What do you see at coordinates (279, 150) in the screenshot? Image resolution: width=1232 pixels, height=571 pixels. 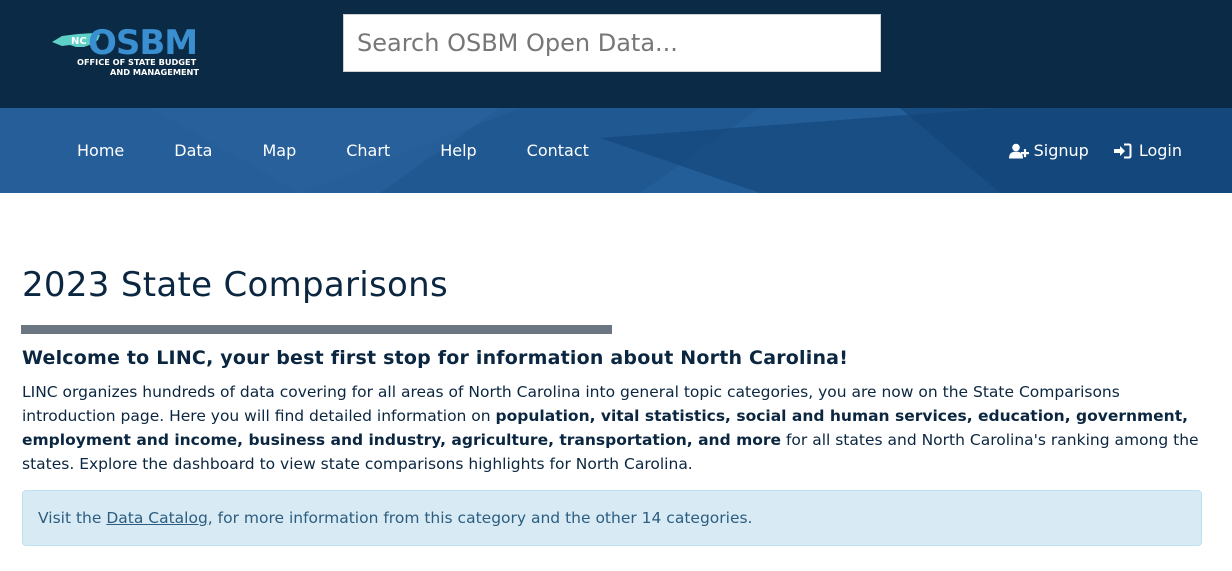 I see `nav-map: Map` at bounding box center [279, 150].